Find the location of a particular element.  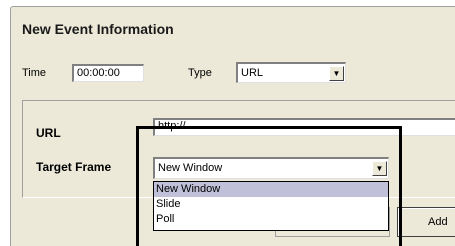

time-input: 00:00:00 is located at coordinates (108, 73).